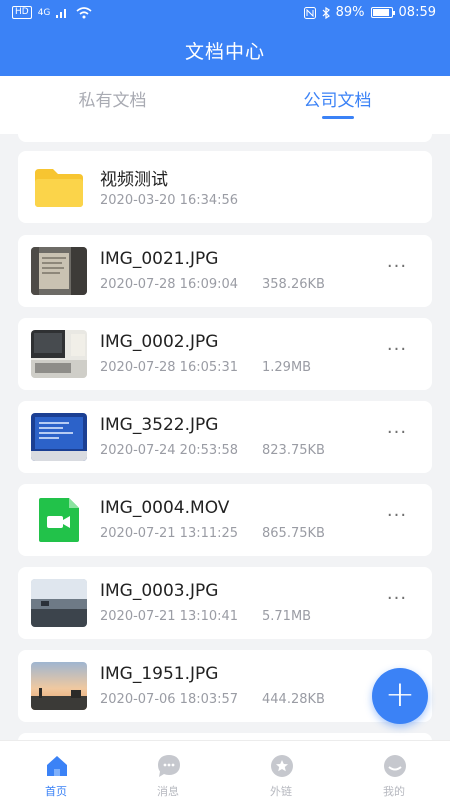 This screenshot has height=800, width=450. What do you see at coordinates (159, 425) in the screenshot?
I see `file-name: IMG_3522.JPG` at bounding box center [159, 425].